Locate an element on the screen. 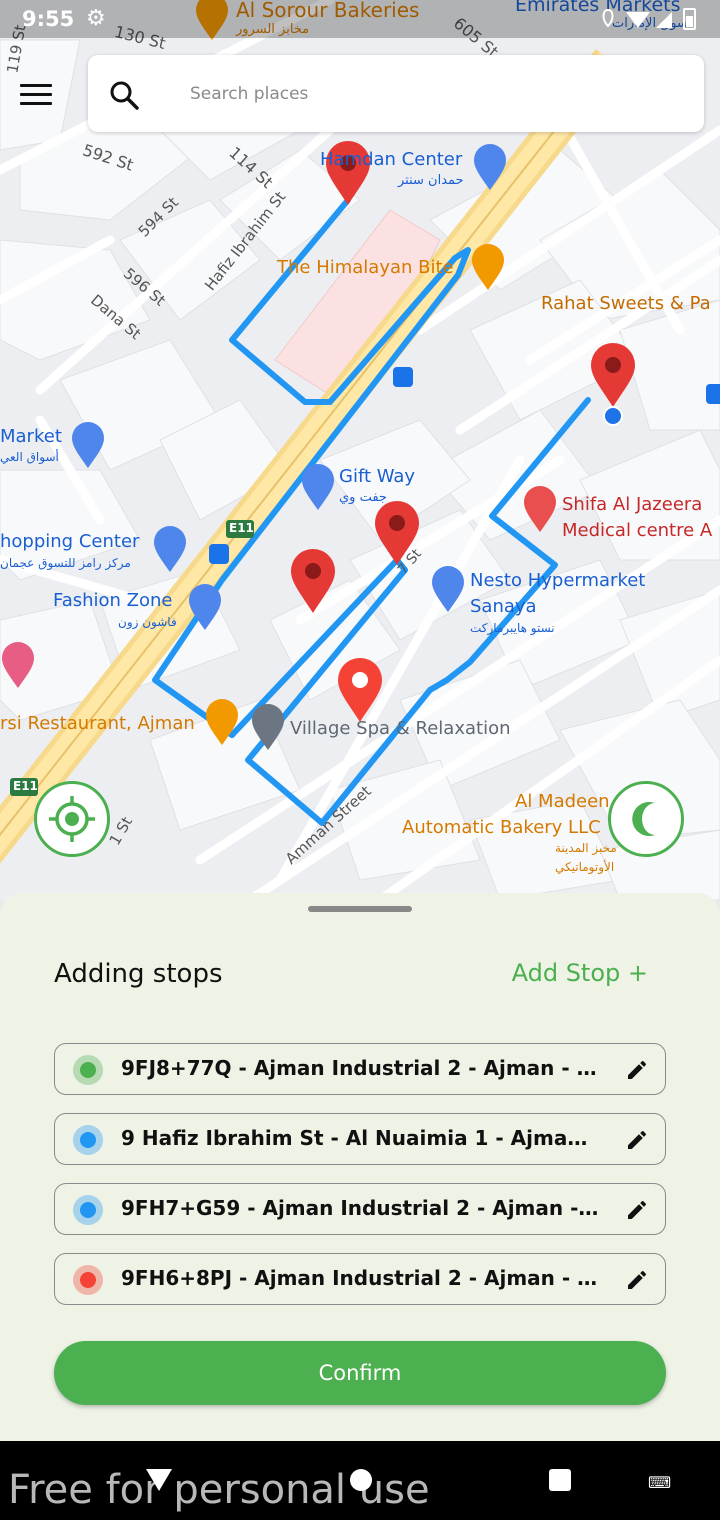 The width and height of the screenshot is (720, 1520). theme-toggle-button is located at coordinates (646, 819).